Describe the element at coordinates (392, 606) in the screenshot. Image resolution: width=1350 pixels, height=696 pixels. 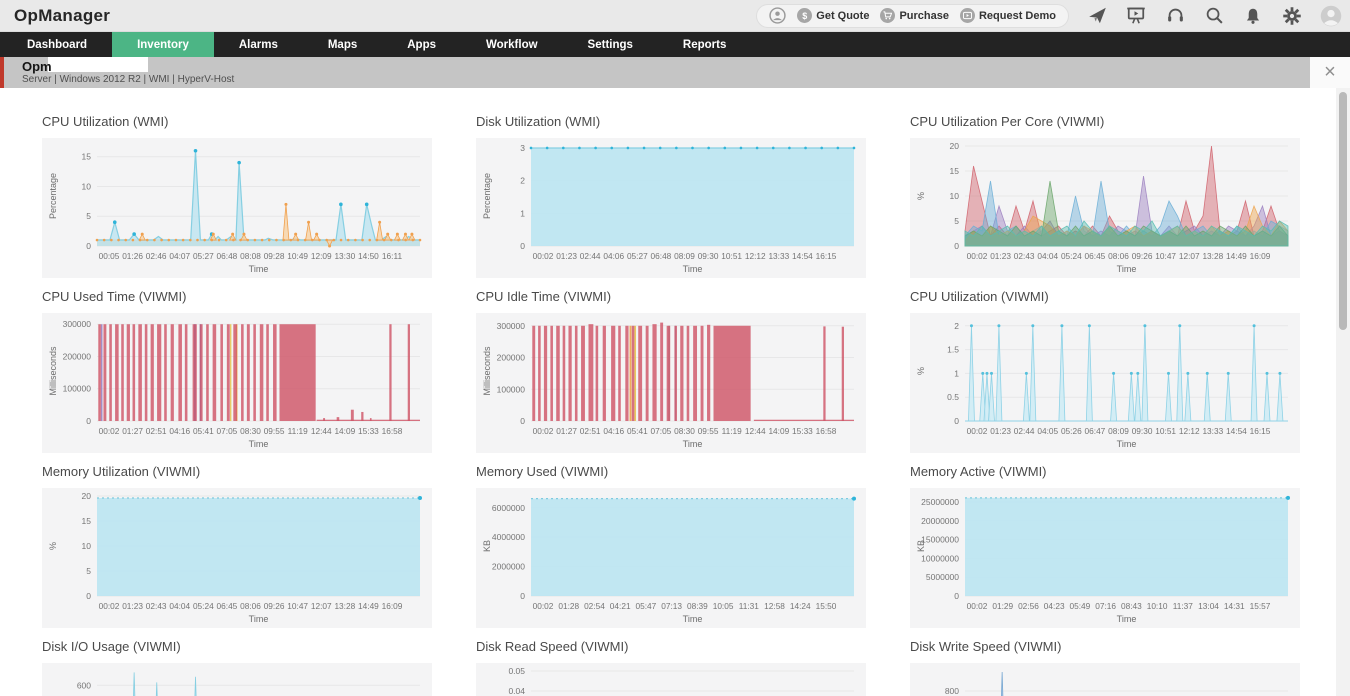
I see `svg-text: 16:09` at that location.